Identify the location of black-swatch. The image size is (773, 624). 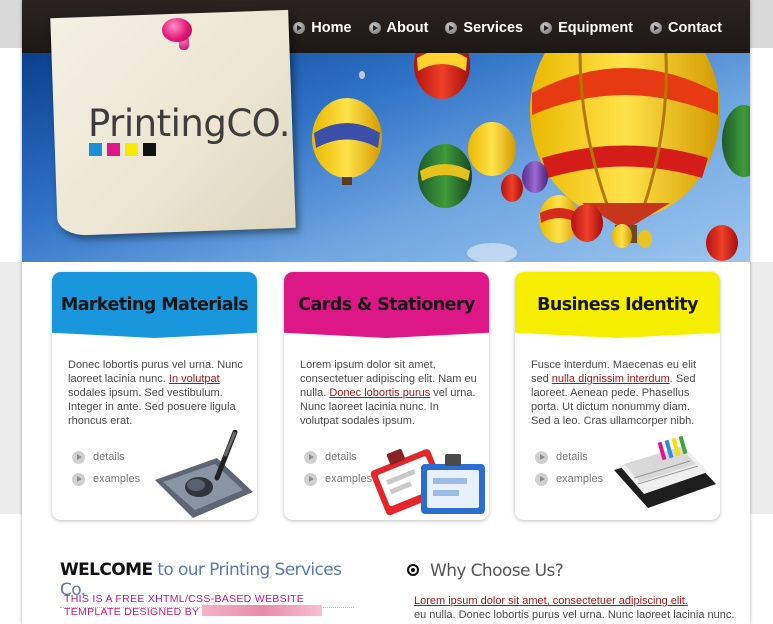
(149, 149).